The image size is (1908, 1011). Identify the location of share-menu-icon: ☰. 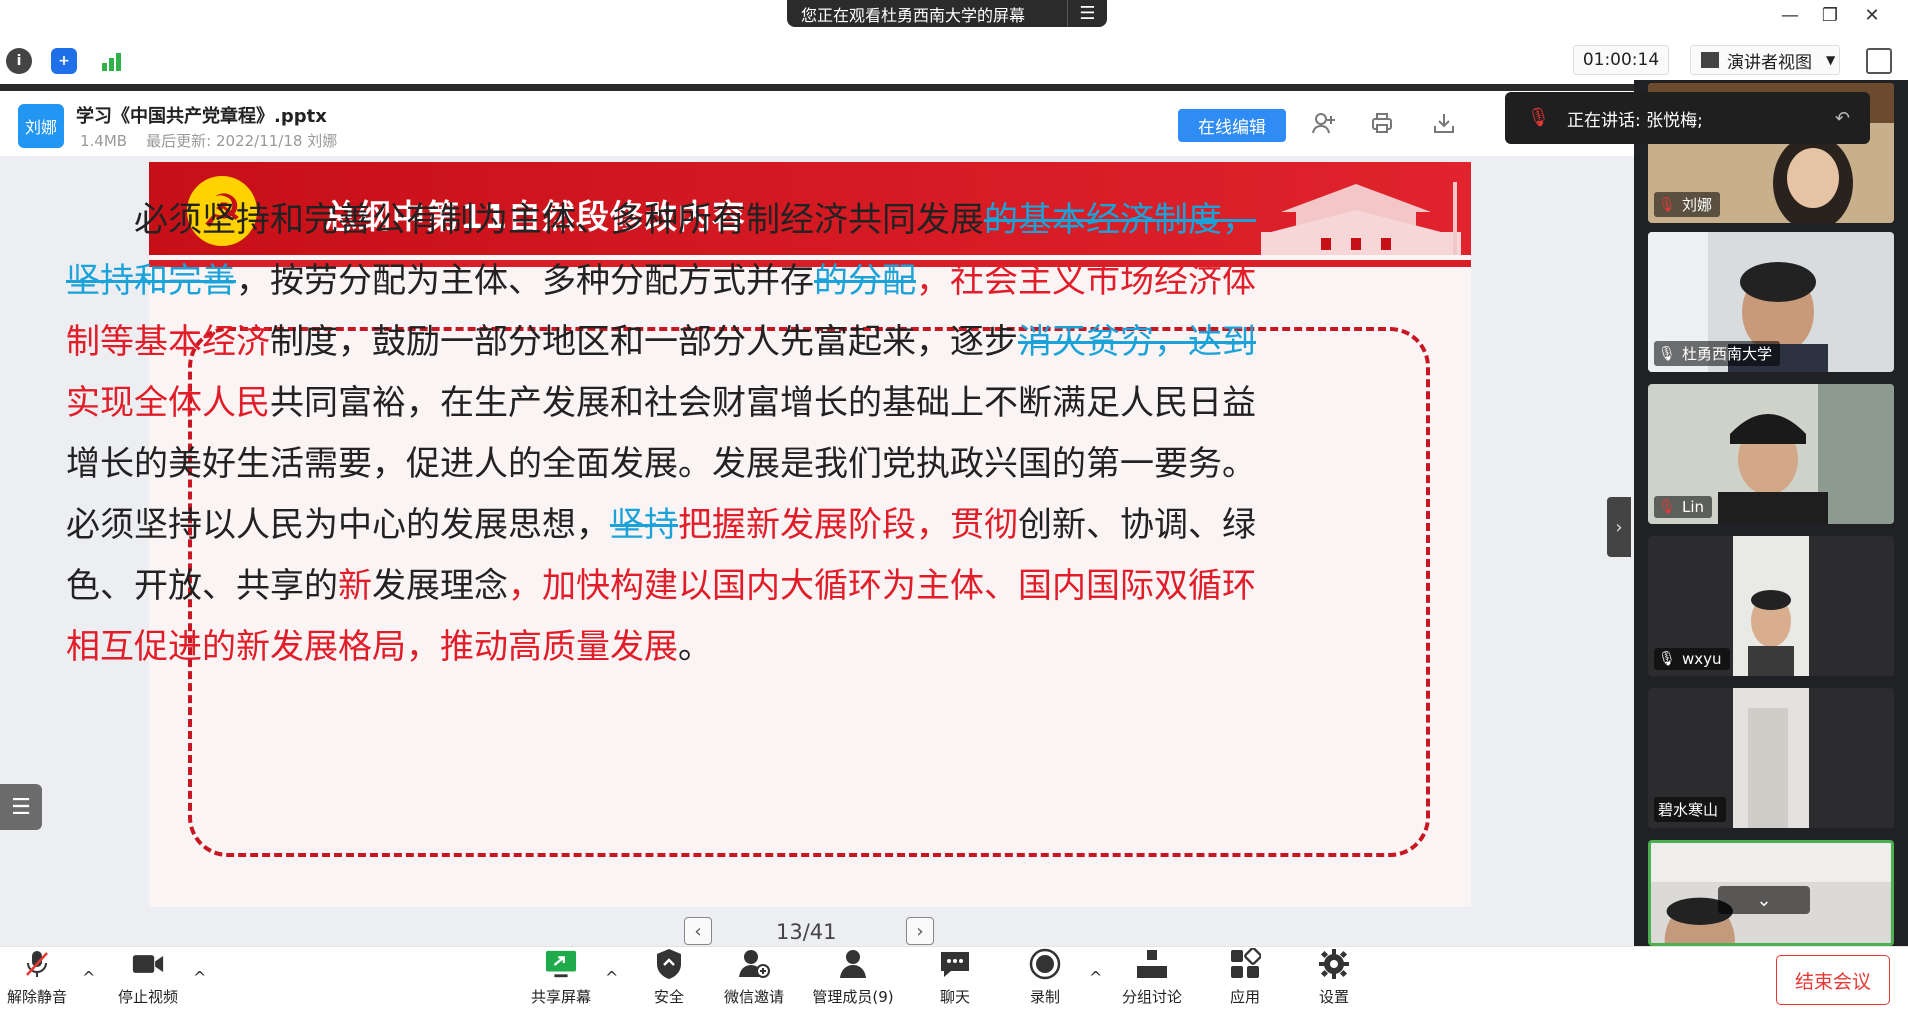
(1087, 13).